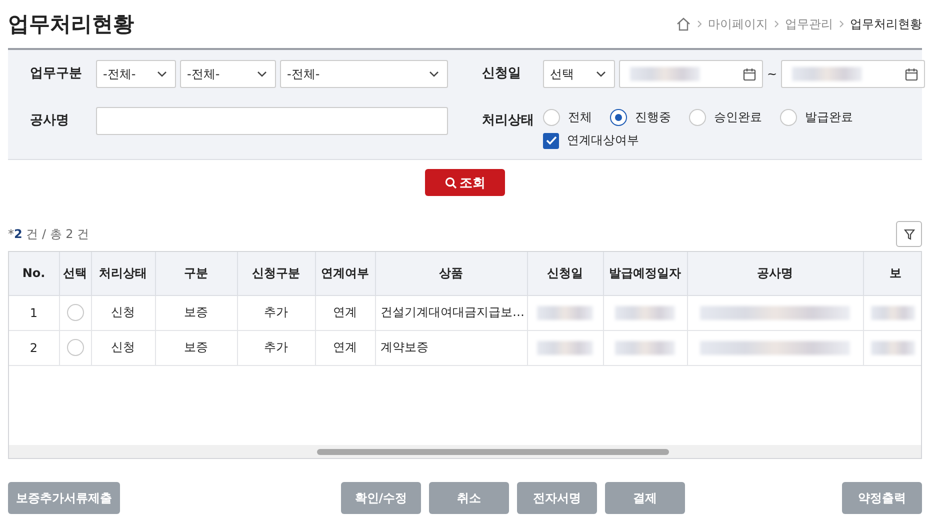  What do you see at coordinates (451, 347) in the screenshot?
I see `table-cell: 계약보증` at bounding box center [451, 347].